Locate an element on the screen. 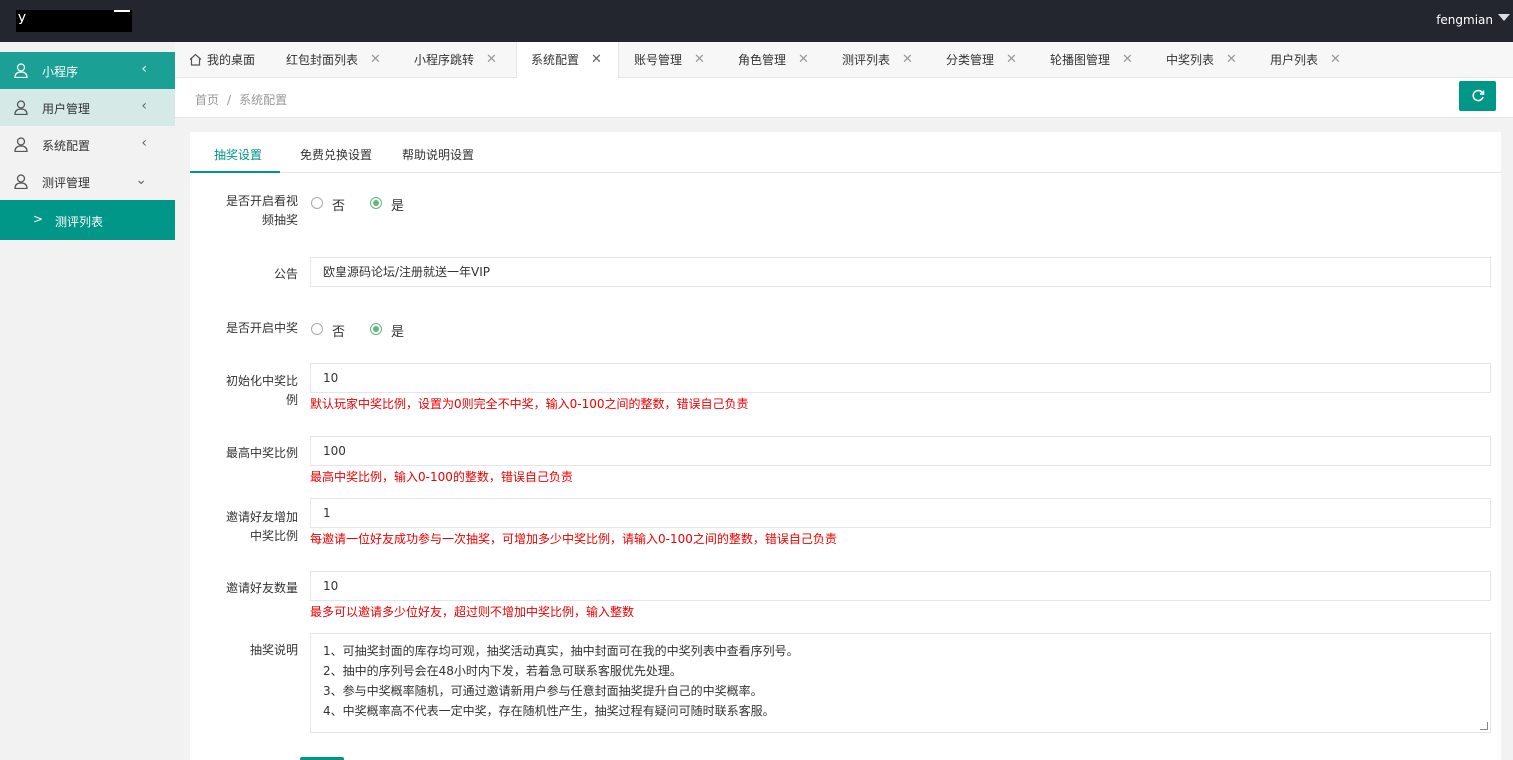  chevron-right-icon: > is located at coordinates (38, 219).